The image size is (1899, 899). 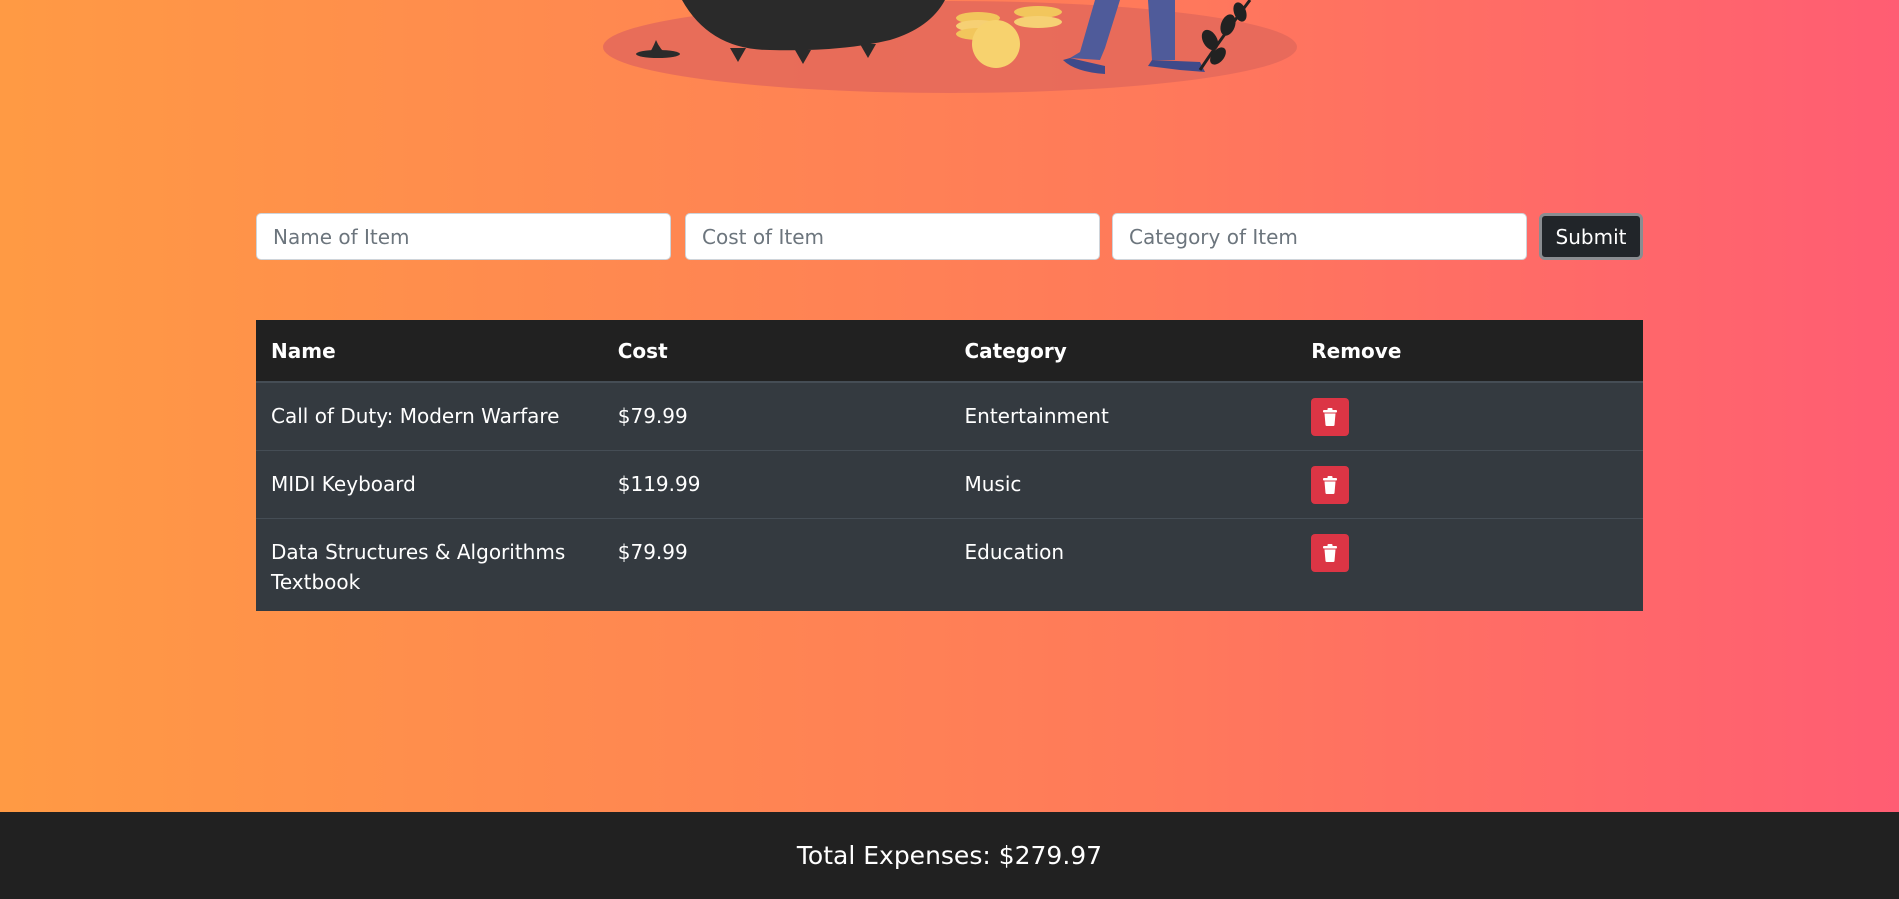 What do you see at coordinates (1591, 236) in the screenshot?
I see `submit-button: Submit` at bounding box center [1591, 236].